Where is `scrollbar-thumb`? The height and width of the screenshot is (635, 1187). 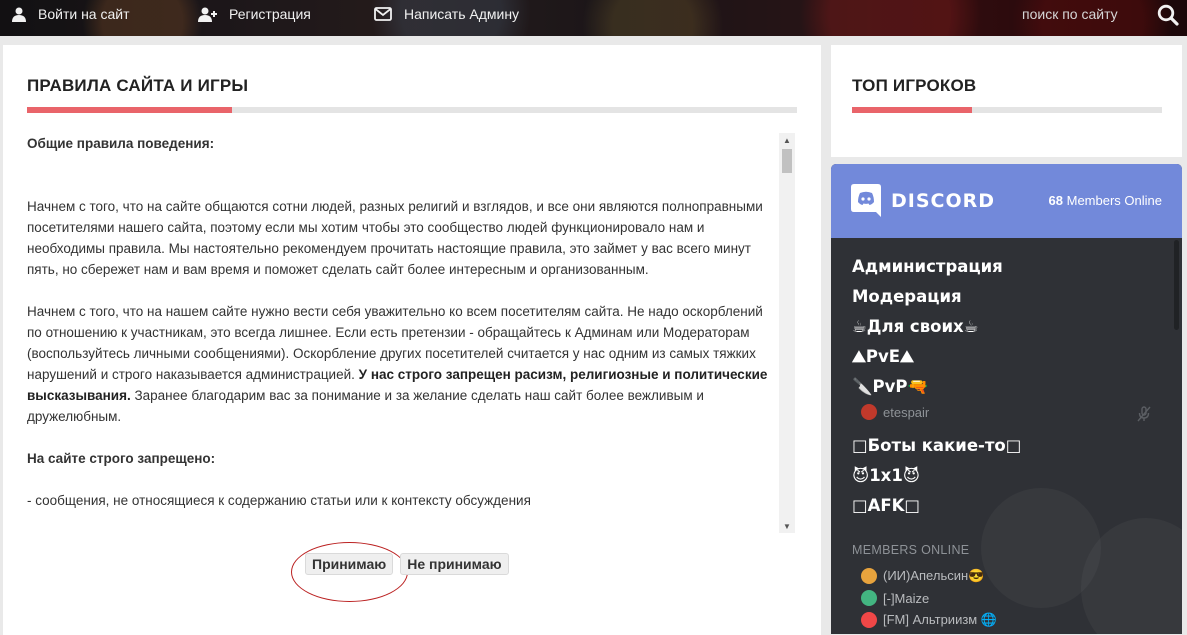 scrollbar-thumb is located at coordinates (787, 161).